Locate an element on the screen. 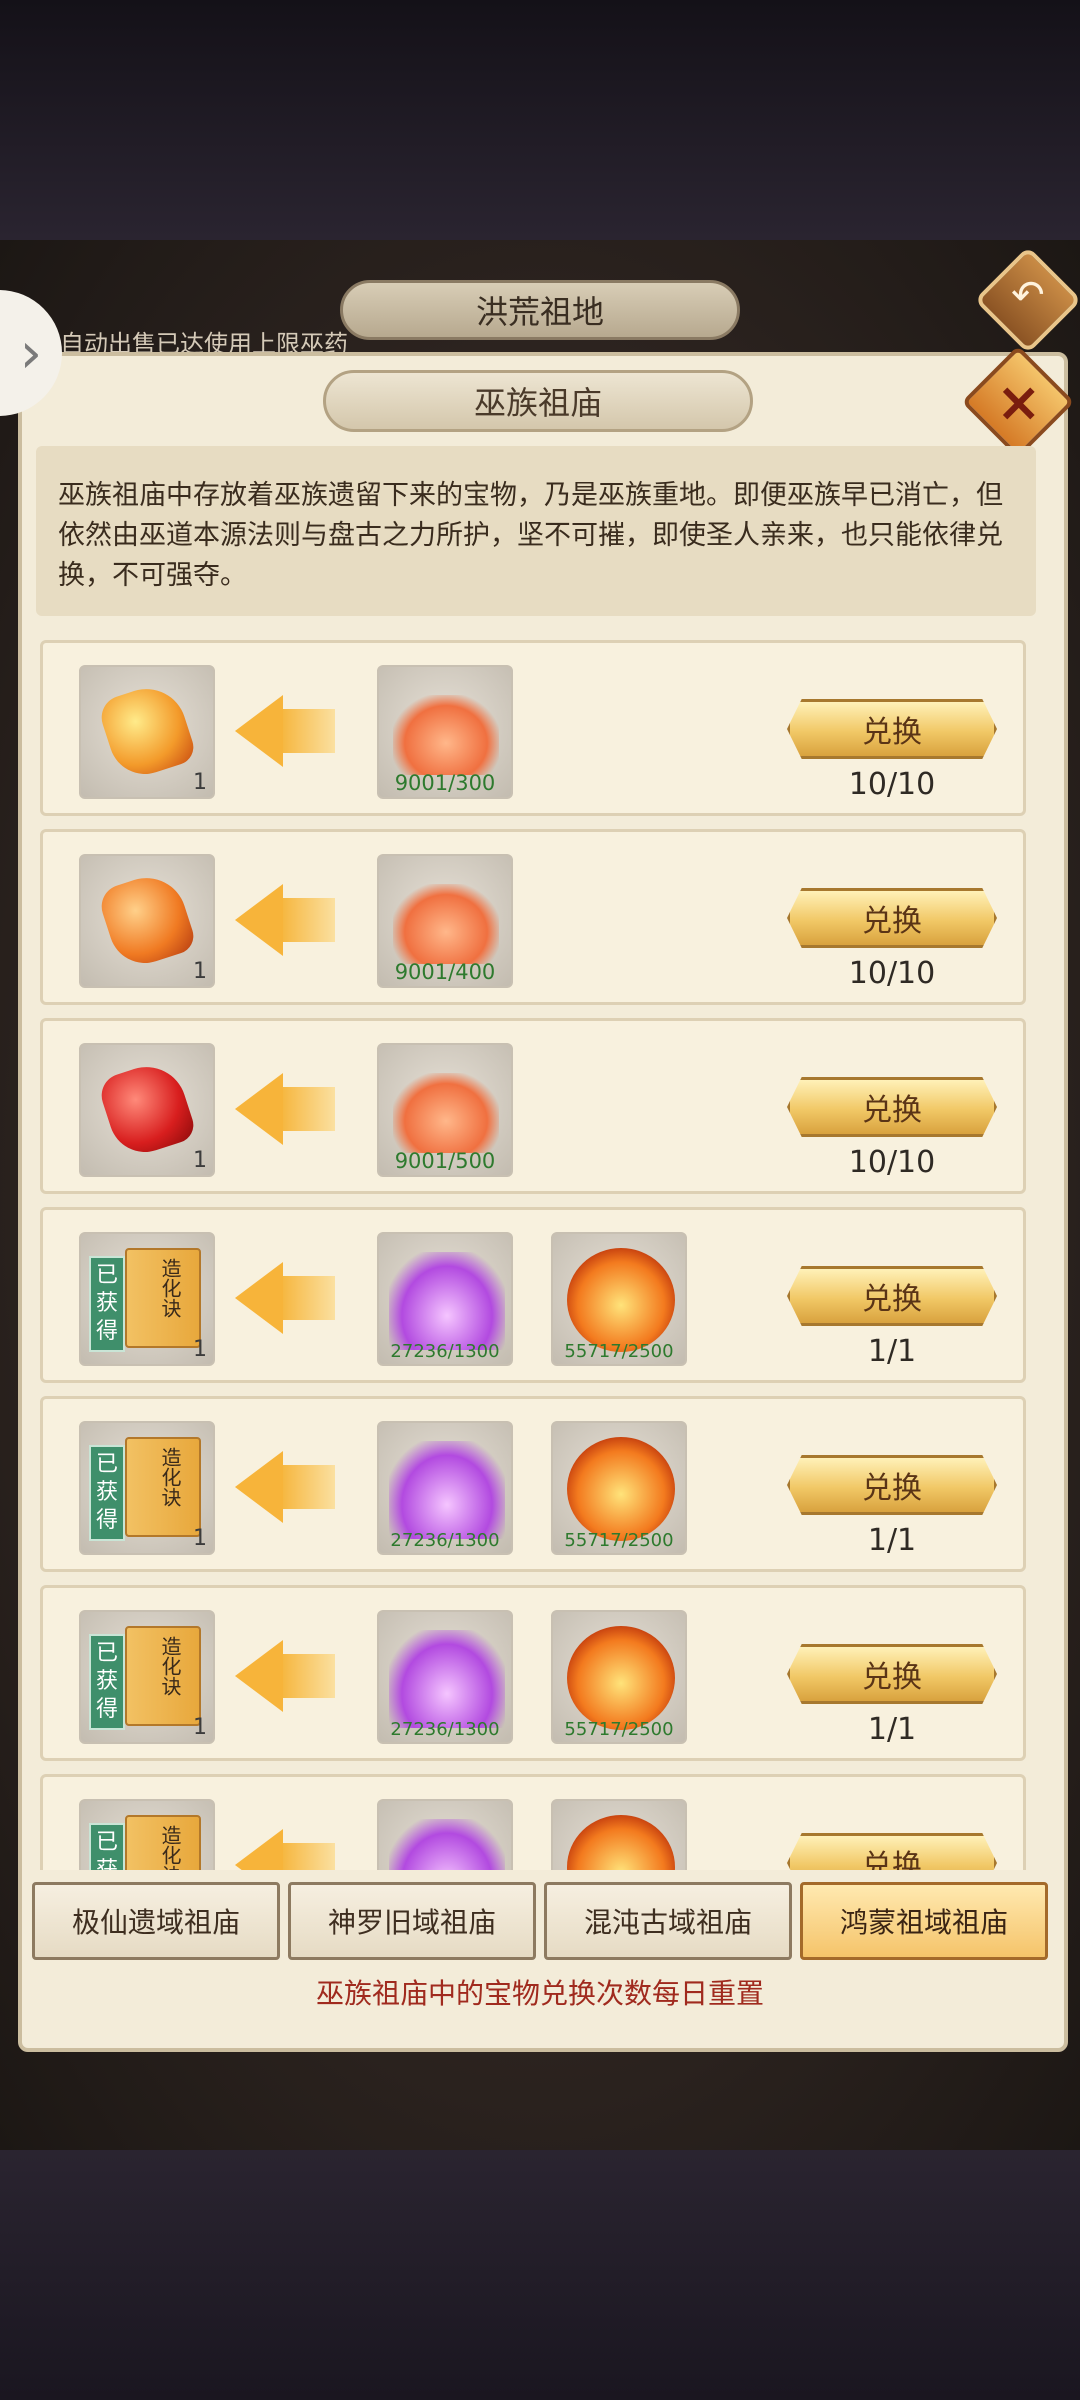 The image size is (1080, 2400). exchange-row: 造化诀 已获得 兑换 is located at coordinates (533, 1822).